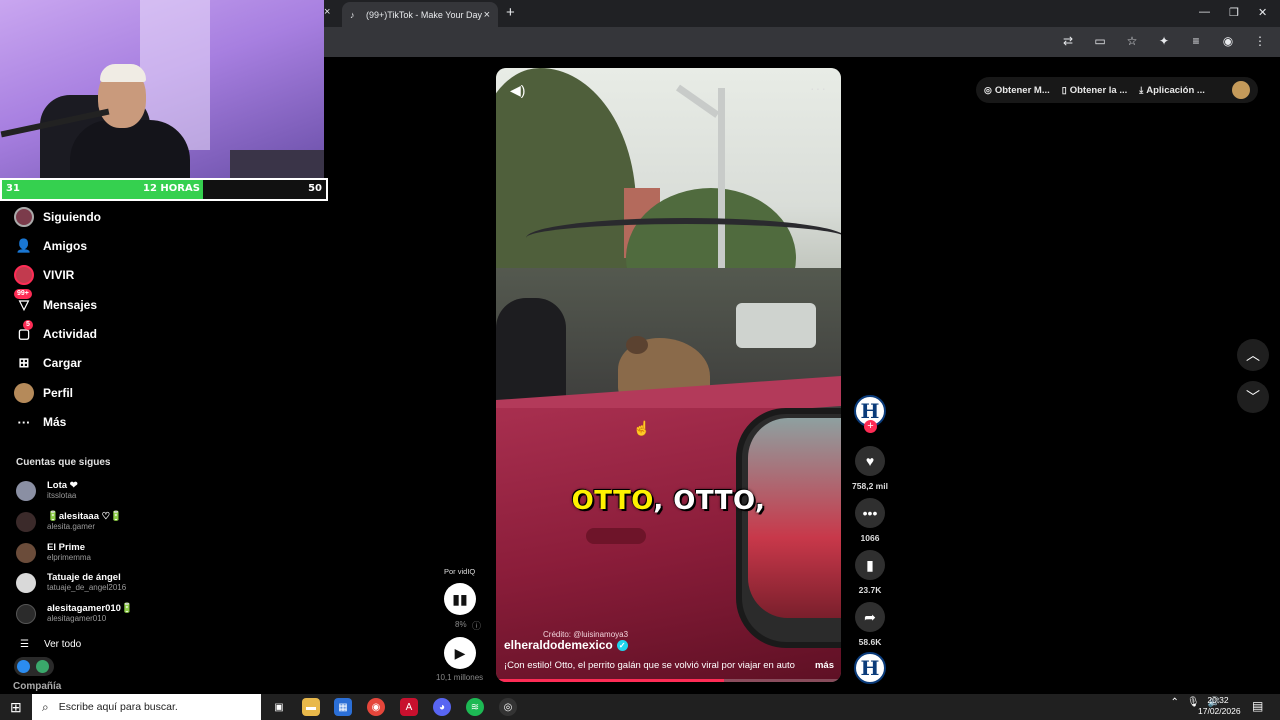 The image size is (1280, 720). I want to click on minimize-button: —, so click(1204, 12).